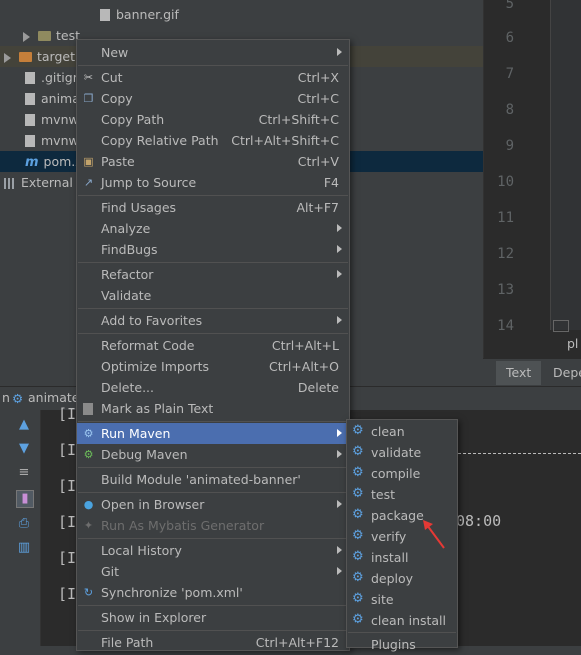 Image resolution: width=581 pixels, height=655 pixels. What do you see at coordinates (6, 397) in the screenshot?
I see `run-header-prefix: n` at bounding box center [6, 397].